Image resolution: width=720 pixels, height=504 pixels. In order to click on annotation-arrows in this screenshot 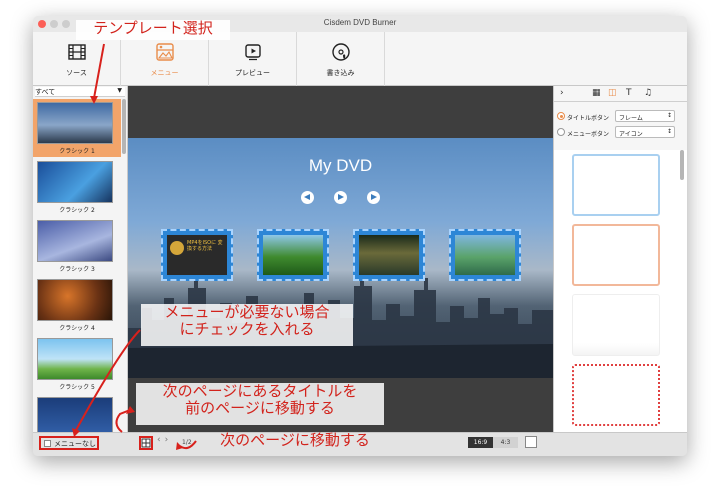, I will do `click(134, 246)`.